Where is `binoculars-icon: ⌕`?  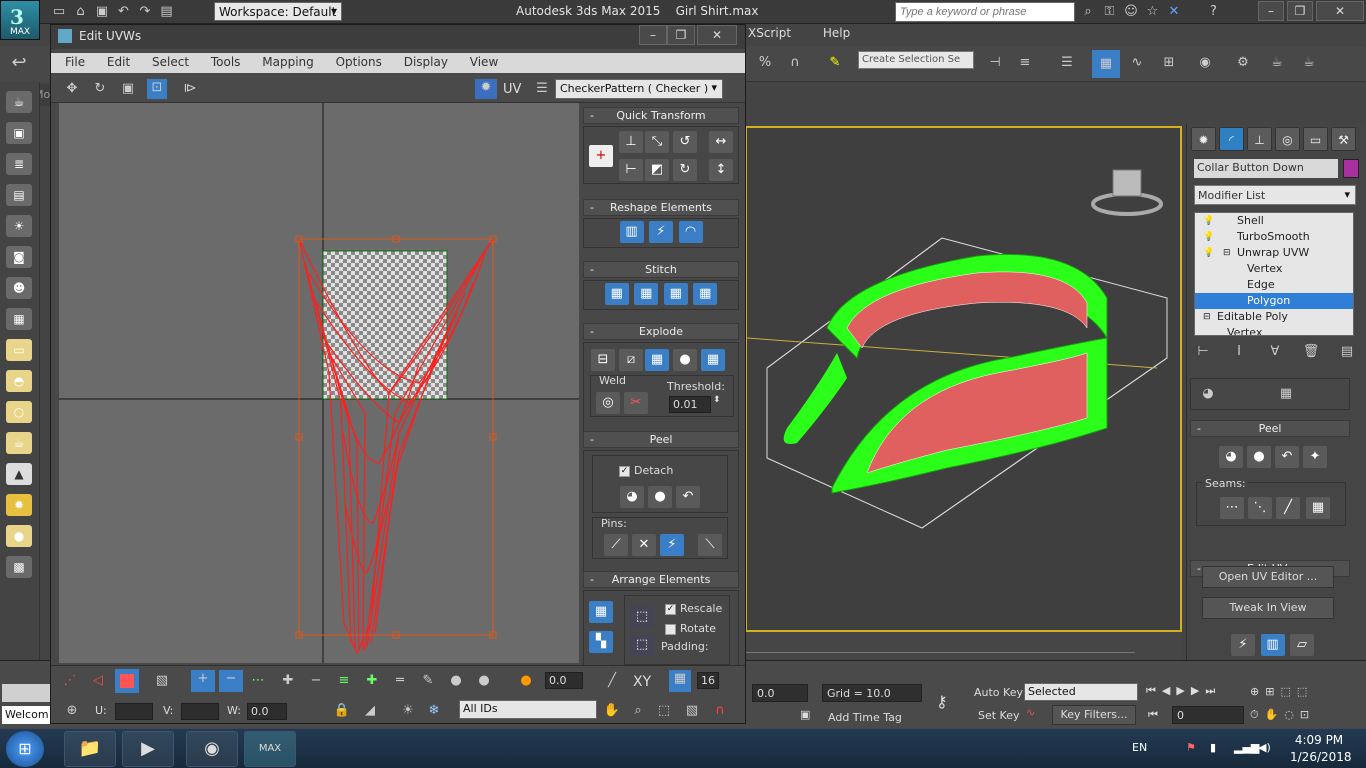
binoculars-icon: ⌕ is located at coordinates (1088, 12).